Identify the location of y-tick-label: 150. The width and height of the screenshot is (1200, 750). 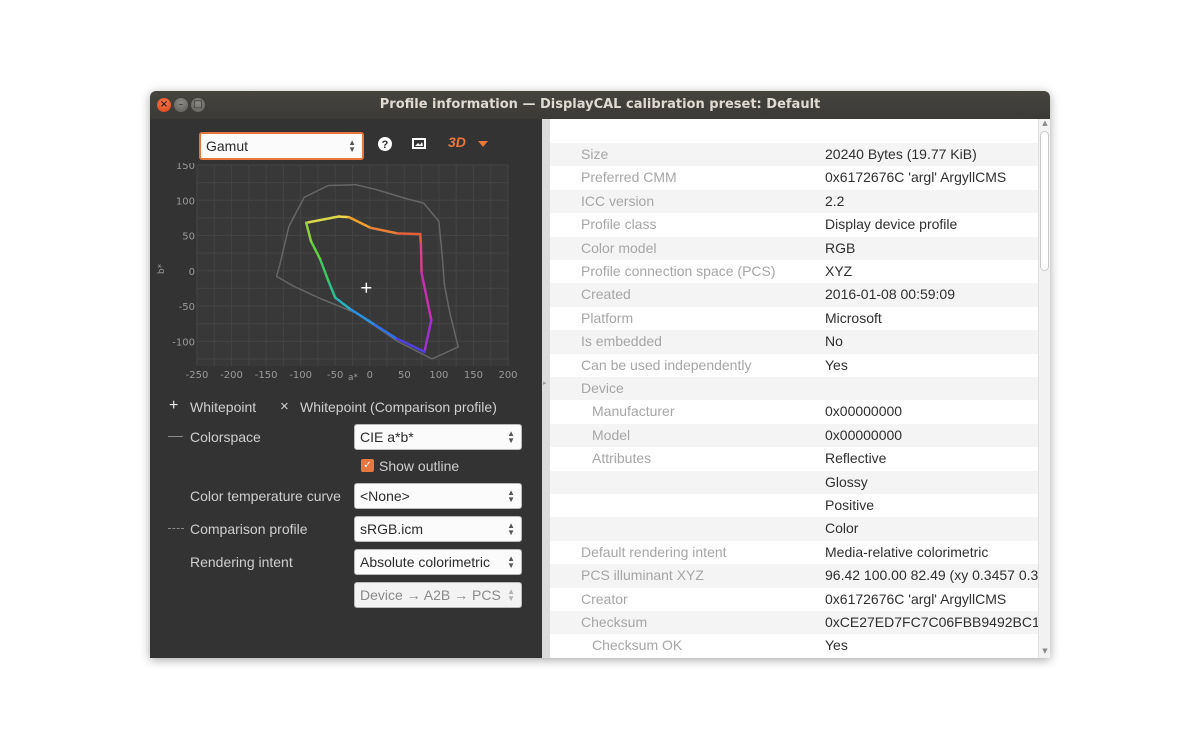
(185, 167).